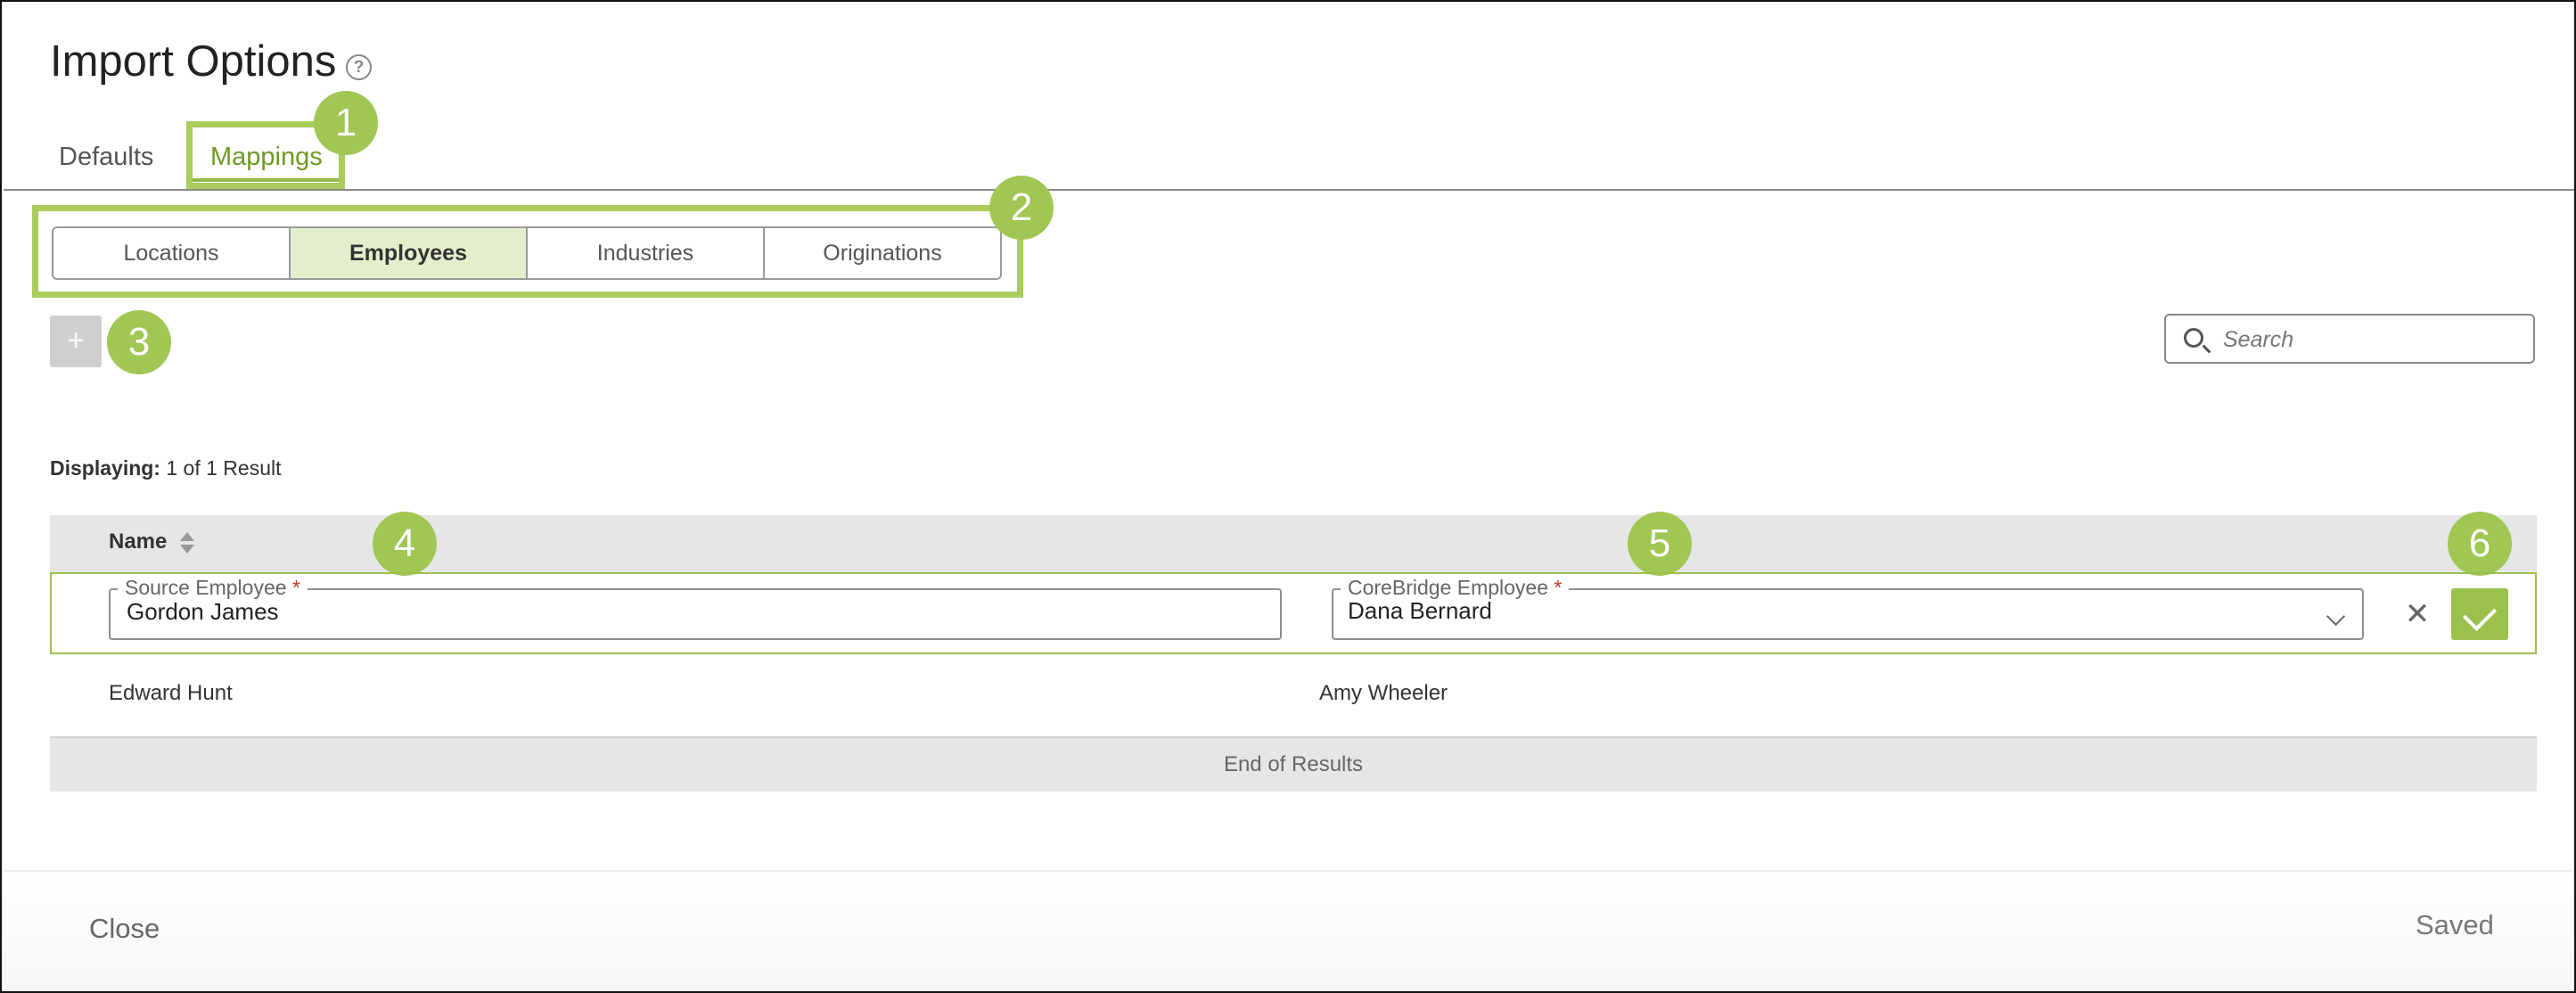 Image resolution: width=2576 pixels, height=993 pixels. I want to click on annotation-badge-2: 2, so click(1021, 208).